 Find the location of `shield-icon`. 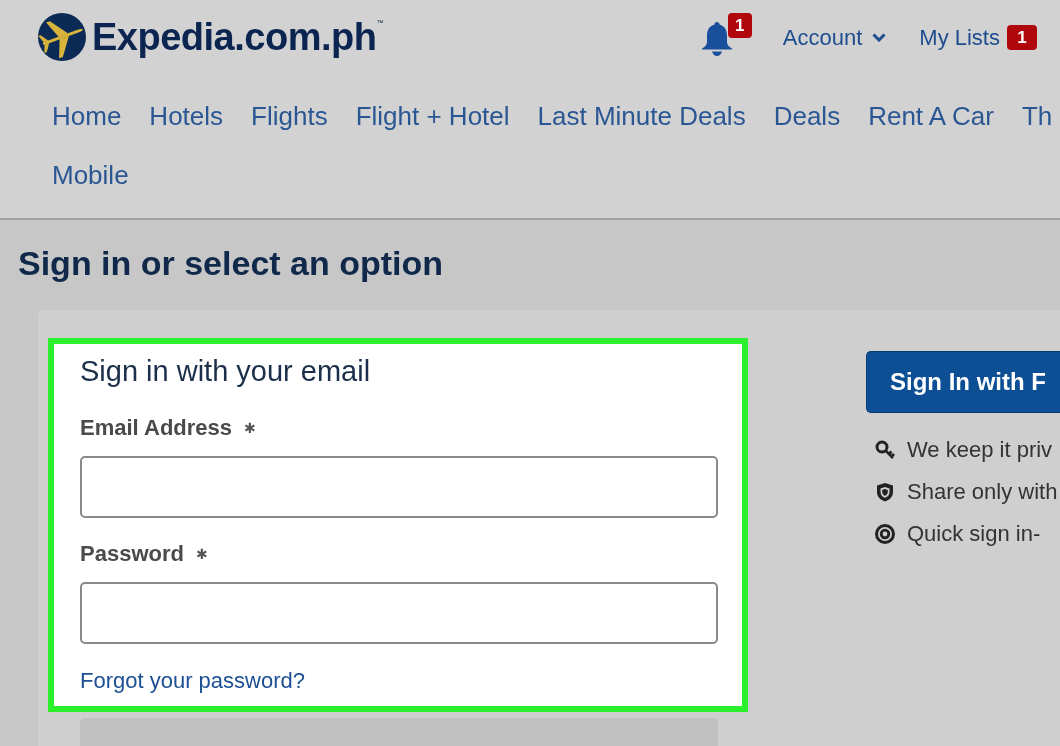

shield-icon is located at coordinates (885, 492).